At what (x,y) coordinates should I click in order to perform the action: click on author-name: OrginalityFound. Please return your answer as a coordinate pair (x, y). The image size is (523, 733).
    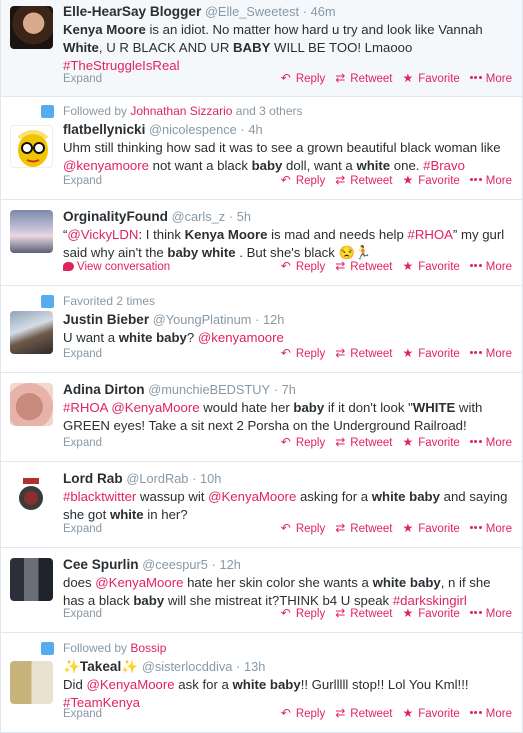
    Looking at the image, I should click on (115, 216).